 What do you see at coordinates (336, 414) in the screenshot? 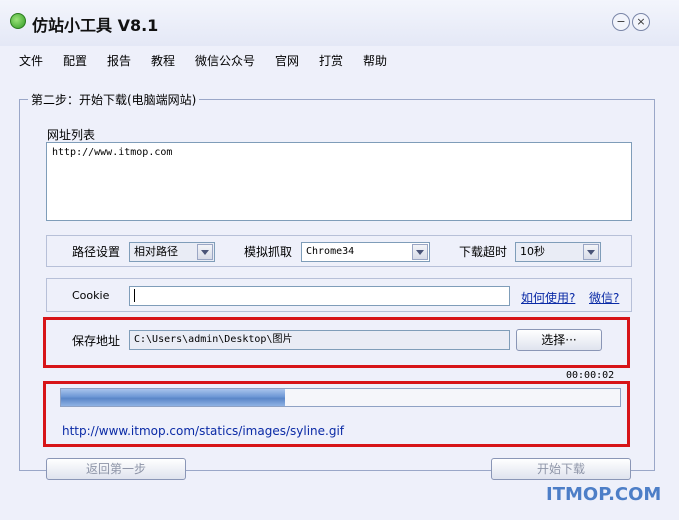
I see `highlight-progress` at bounding box center [336, 414].